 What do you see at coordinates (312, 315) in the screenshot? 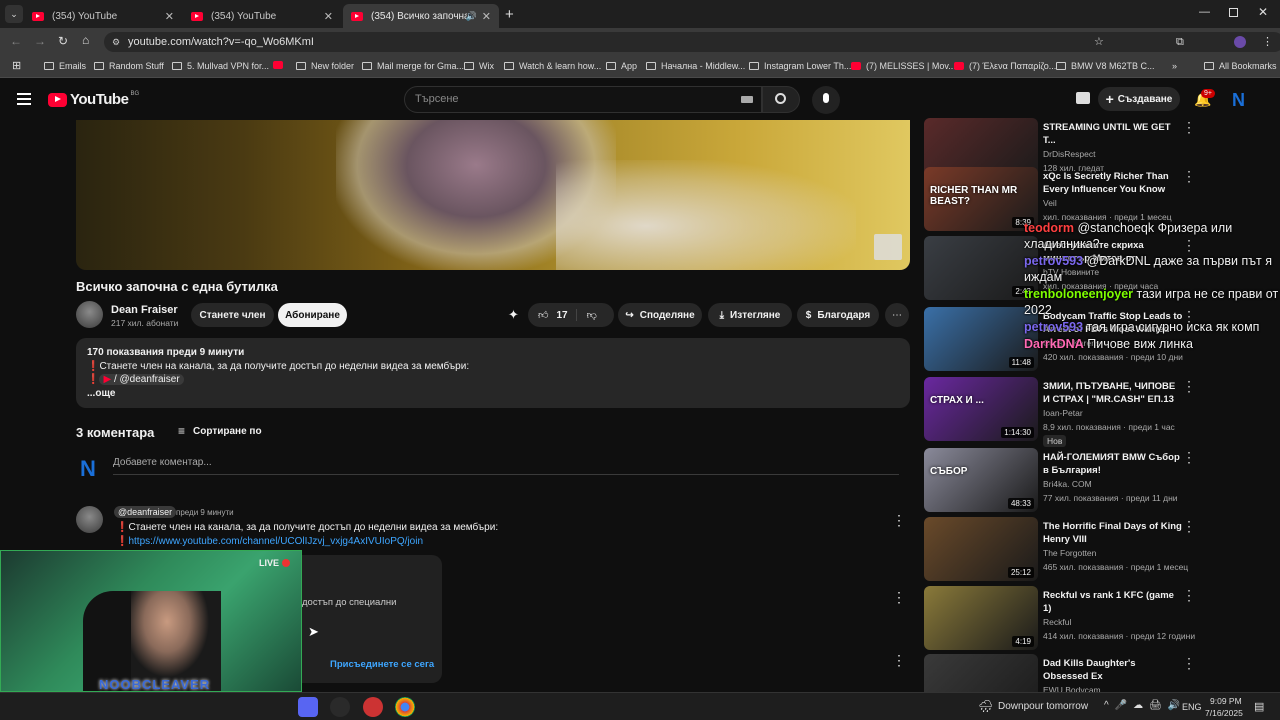
I see `subscribe-button: Абониране` at bounding box center [312, 315].